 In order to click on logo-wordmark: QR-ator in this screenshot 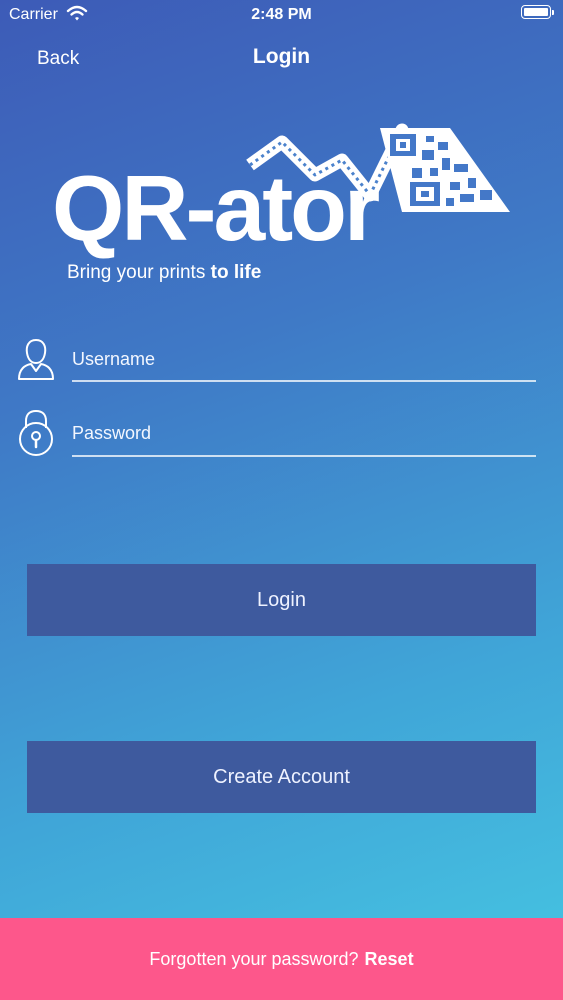, I will do `click(216, 208)`.